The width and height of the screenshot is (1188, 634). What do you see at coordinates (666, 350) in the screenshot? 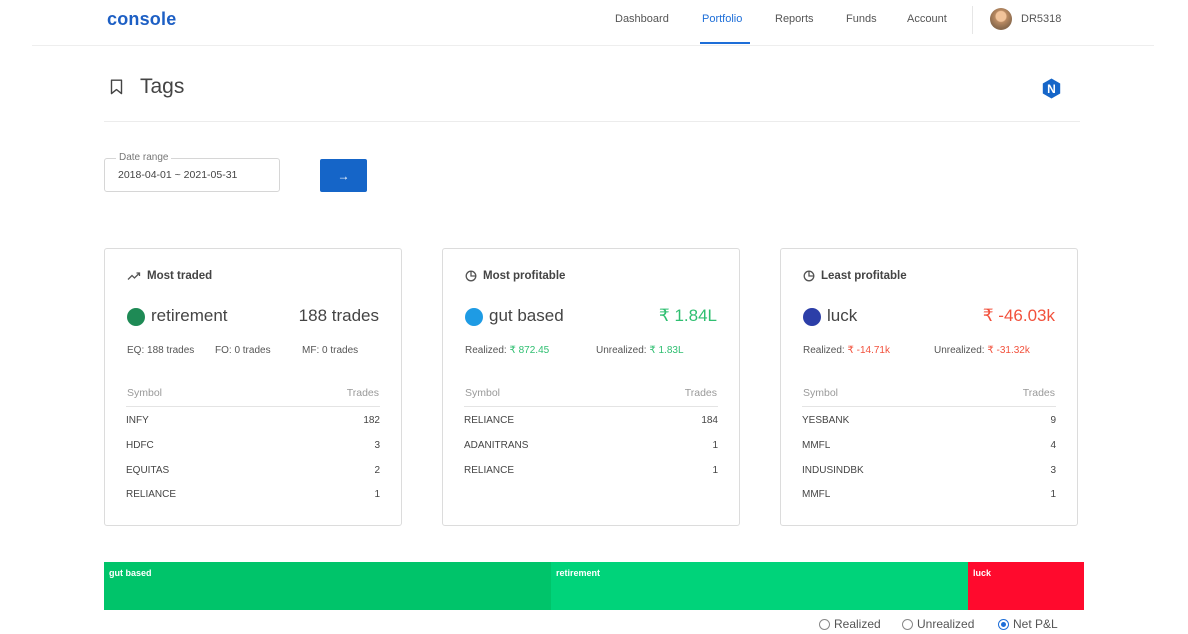
I see `unrealized-value: ₹ 1.83L` at bounding box center [666, 350].